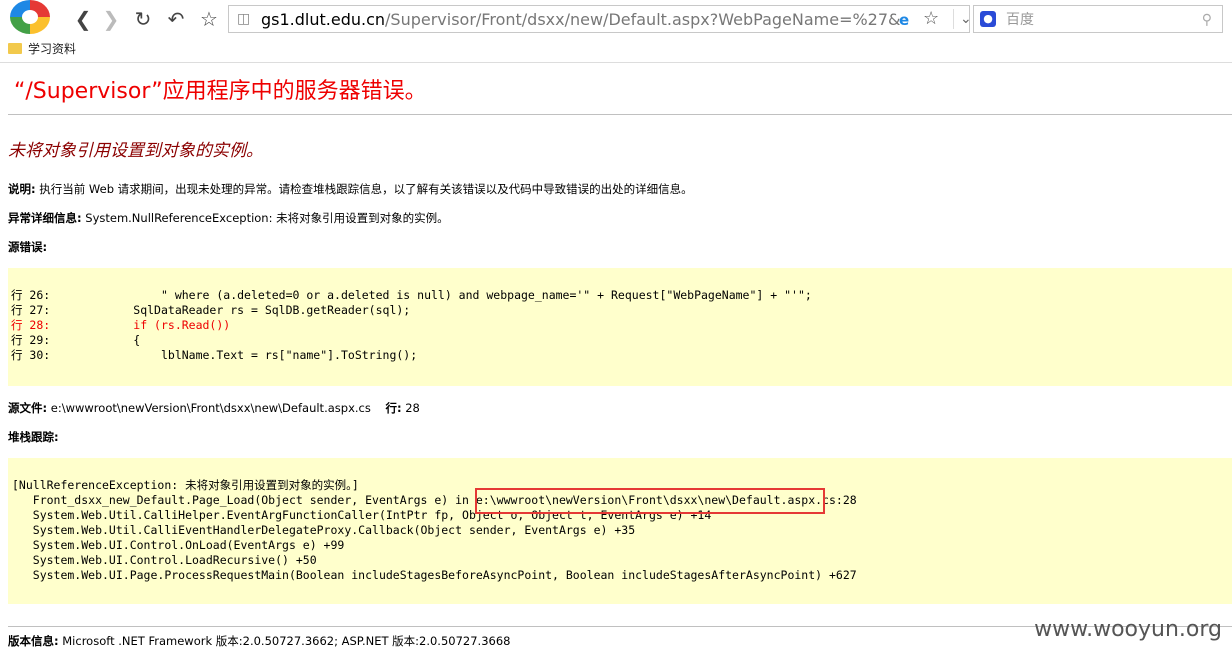 This screenshot has height=659, width=1232. What do you see at coordinates (904, 20) in the screenshot?
I see `ie-compat-icon: e` at bounding box center [904, 20].